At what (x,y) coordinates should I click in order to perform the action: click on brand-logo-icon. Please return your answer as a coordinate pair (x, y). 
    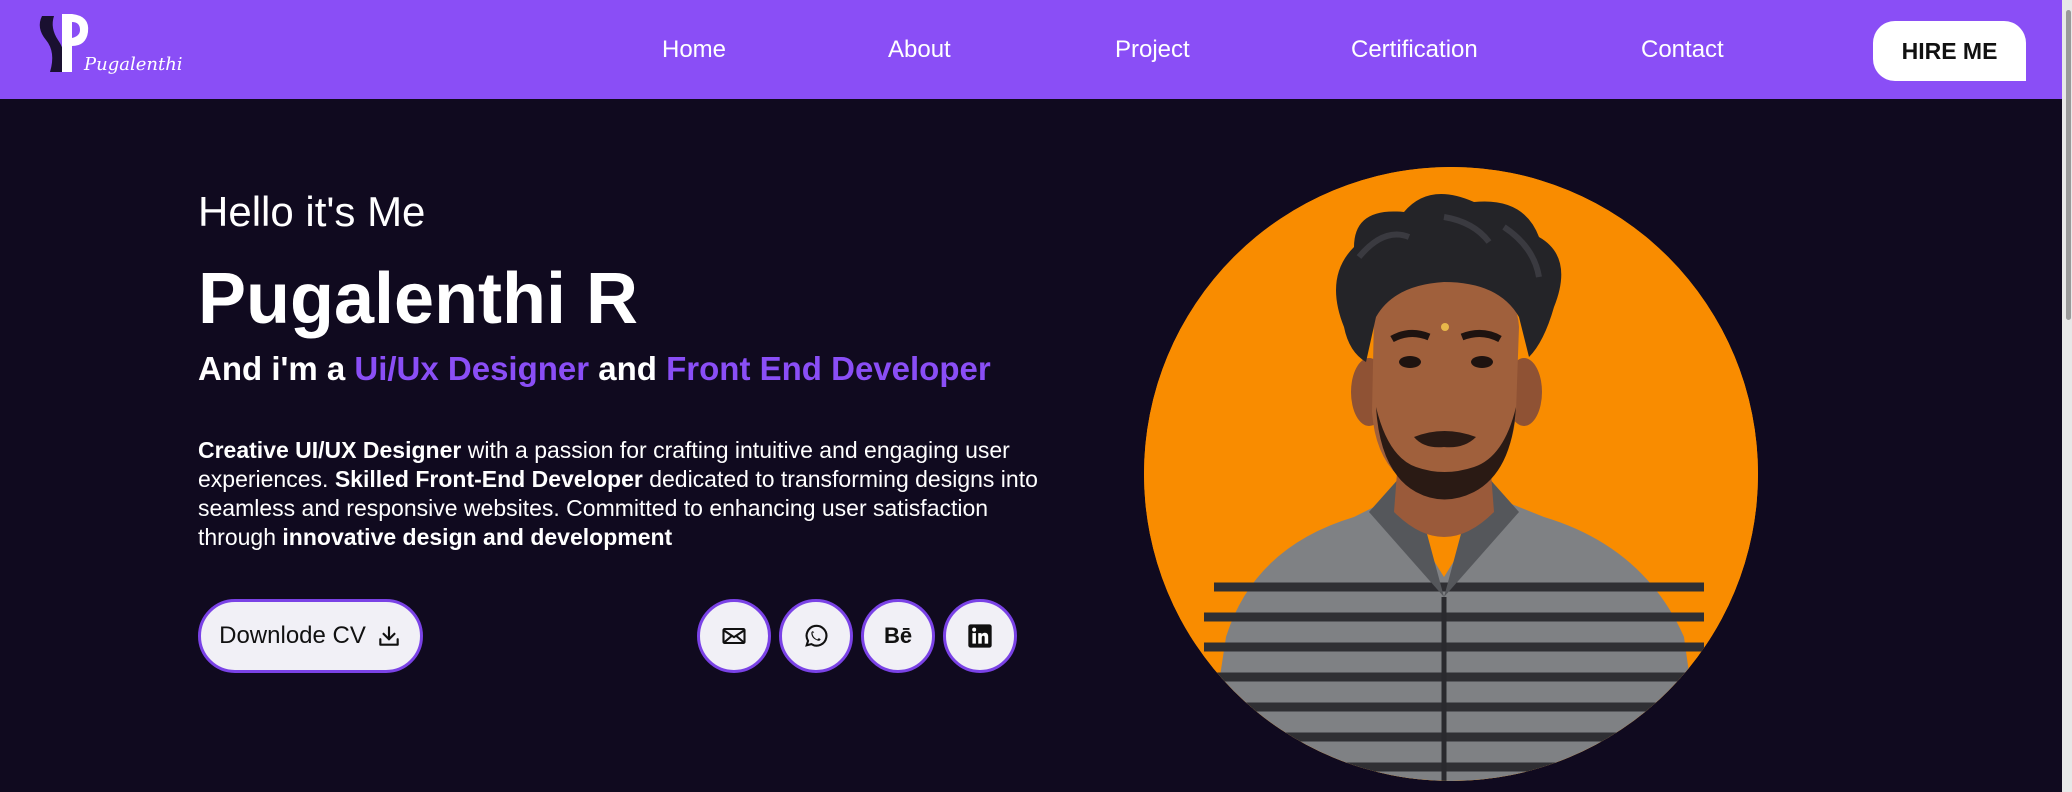
    Looking at the image, I should click on (98, 49).